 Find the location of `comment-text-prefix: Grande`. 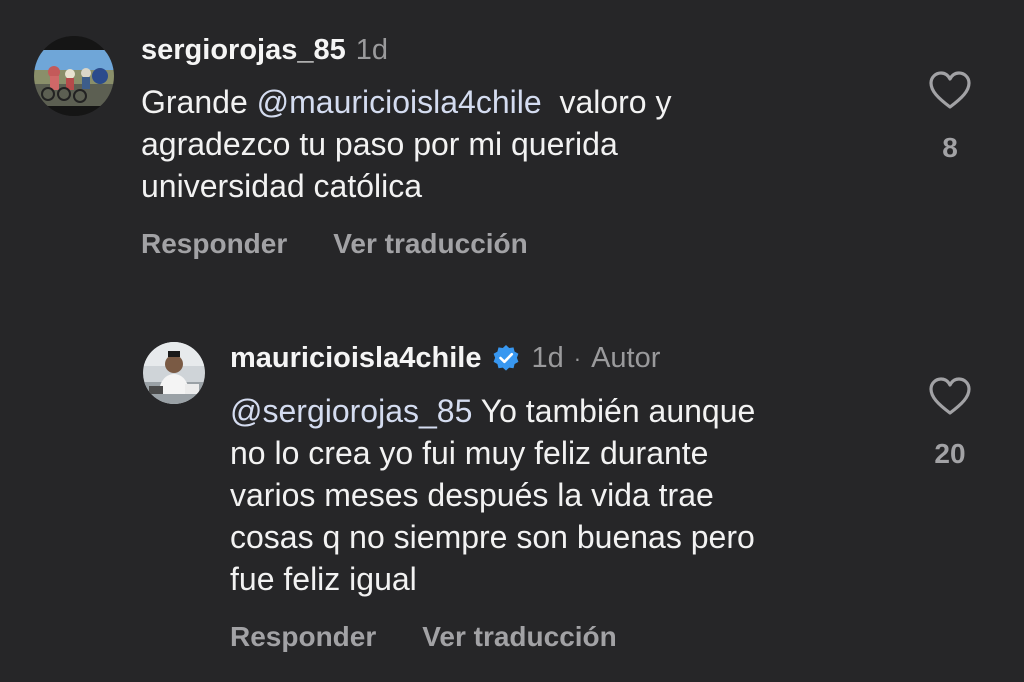

comment-text-prefix: Grande is located at coordinates (199, 102).